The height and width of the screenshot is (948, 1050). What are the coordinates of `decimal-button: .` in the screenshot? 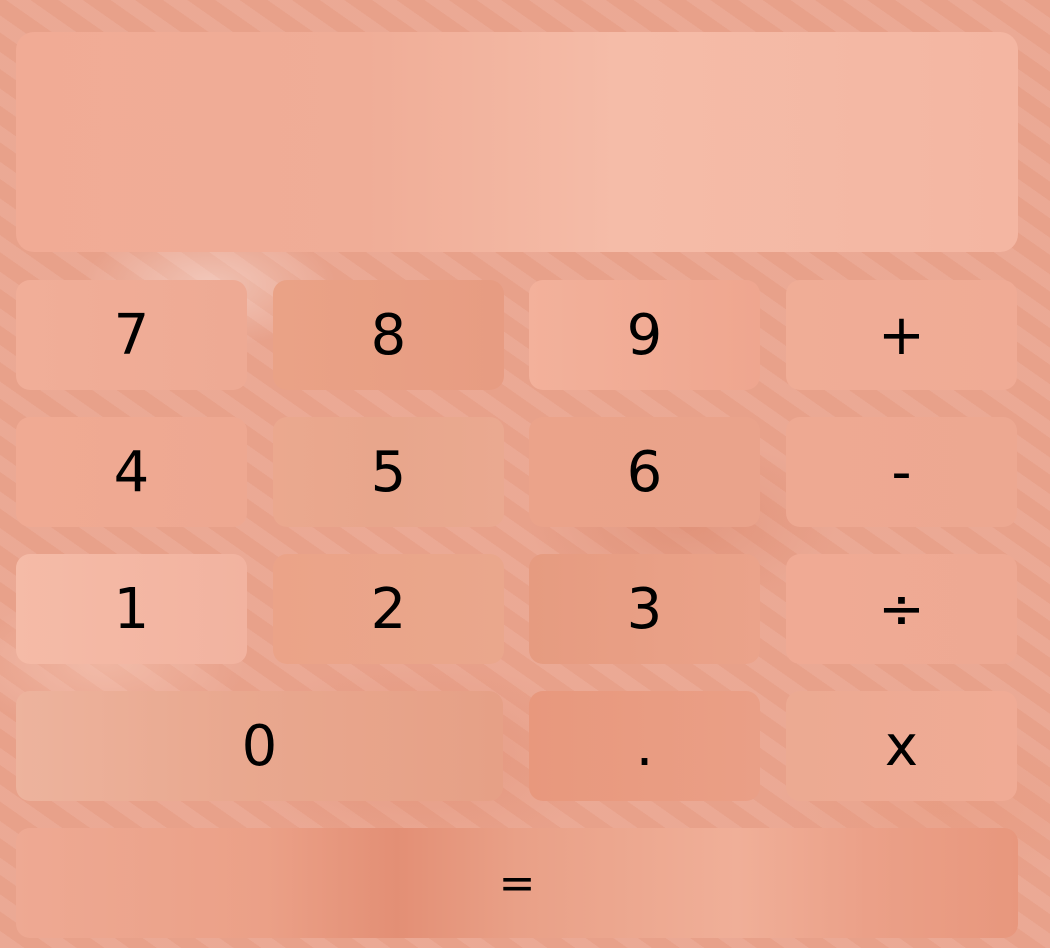 It's located at (644, 746).